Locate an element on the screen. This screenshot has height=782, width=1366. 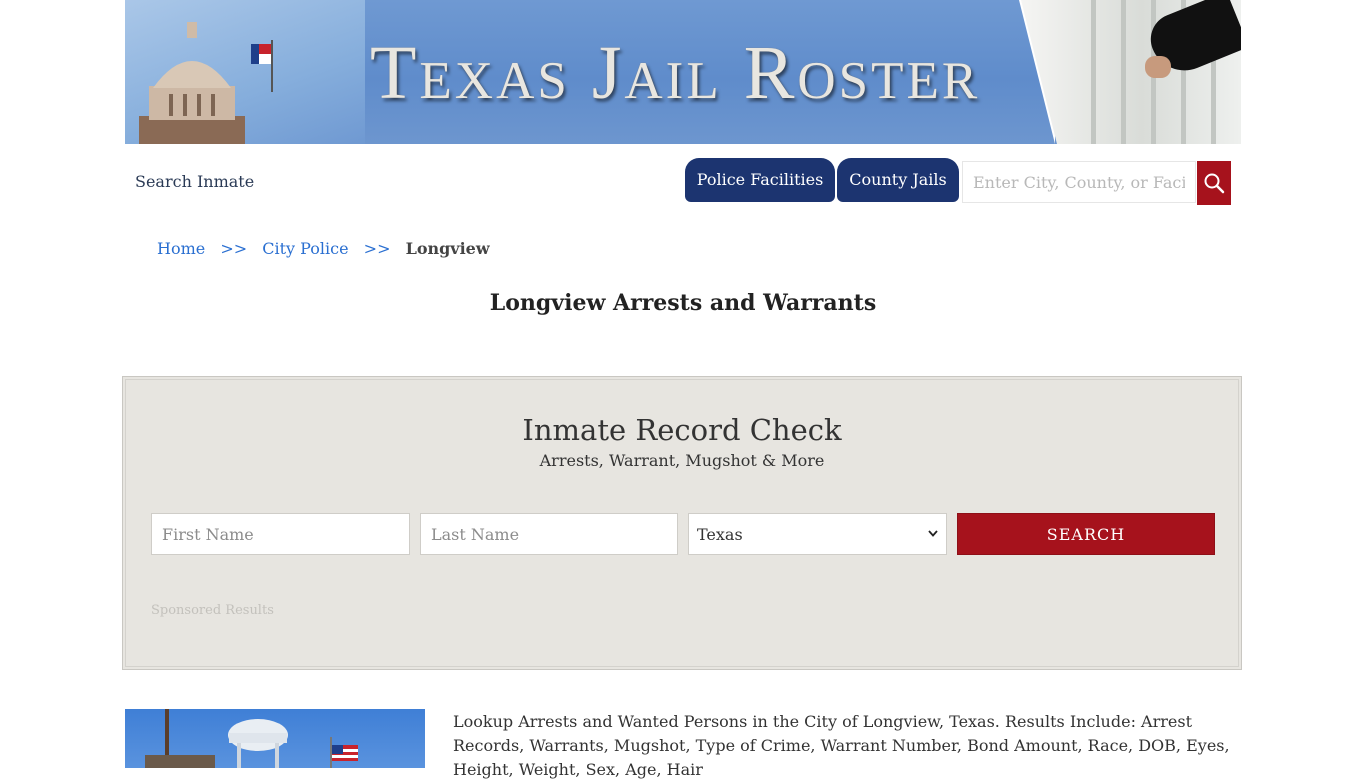
first-name-input is located at coordinates (280, 534).